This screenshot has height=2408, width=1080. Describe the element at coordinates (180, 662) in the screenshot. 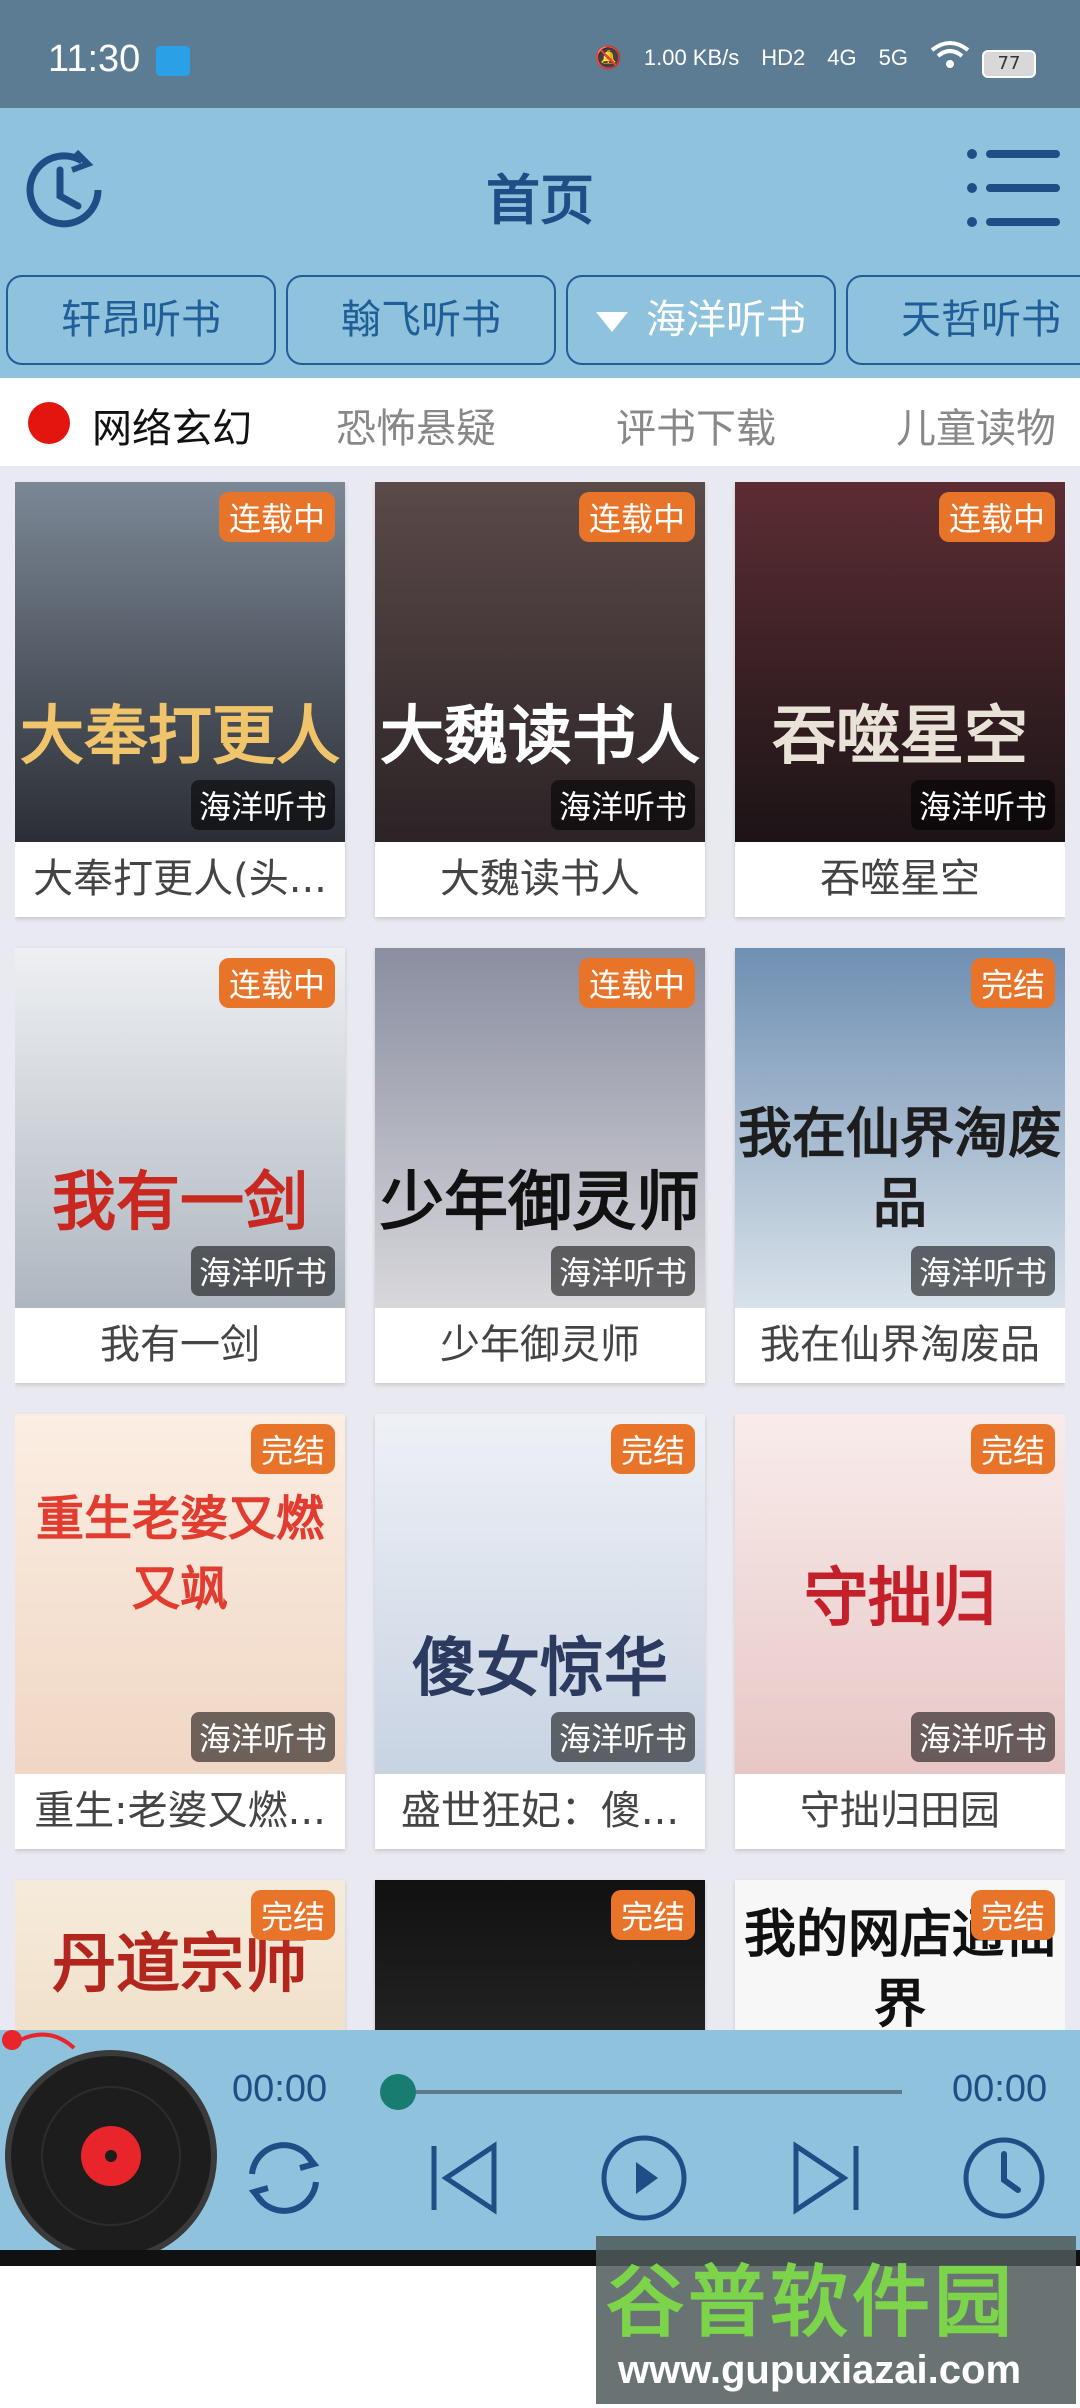

I see `book-cover: 大奉打更人 连载中 海洋听书` at that location.